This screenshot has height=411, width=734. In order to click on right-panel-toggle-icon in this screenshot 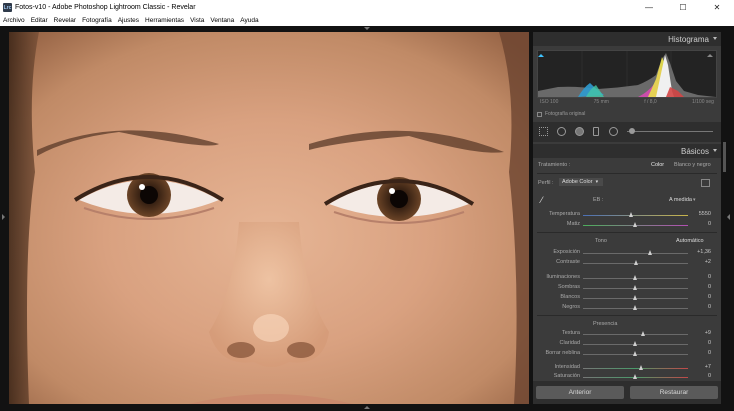, I will do `click(728, 217)`.